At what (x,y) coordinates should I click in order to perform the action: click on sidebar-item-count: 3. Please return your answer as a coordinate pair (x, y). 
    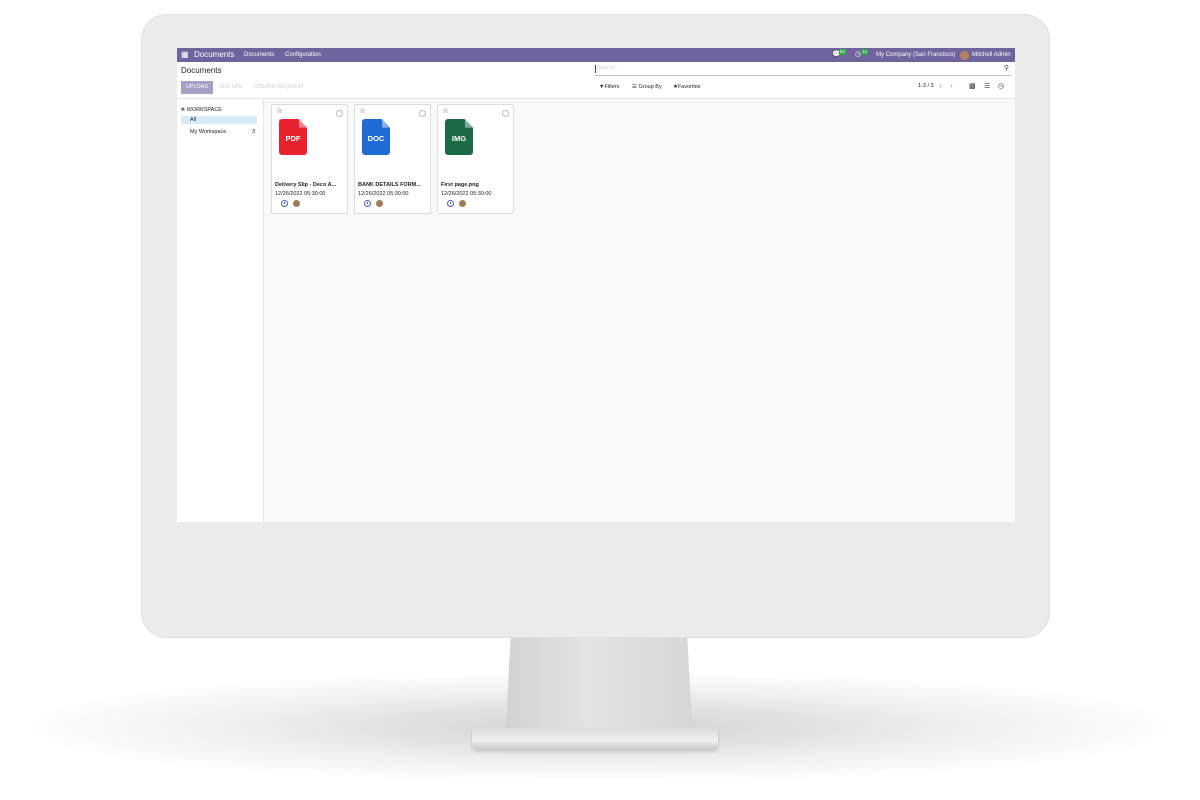
    Looking at the image, I should click on (253, 132).